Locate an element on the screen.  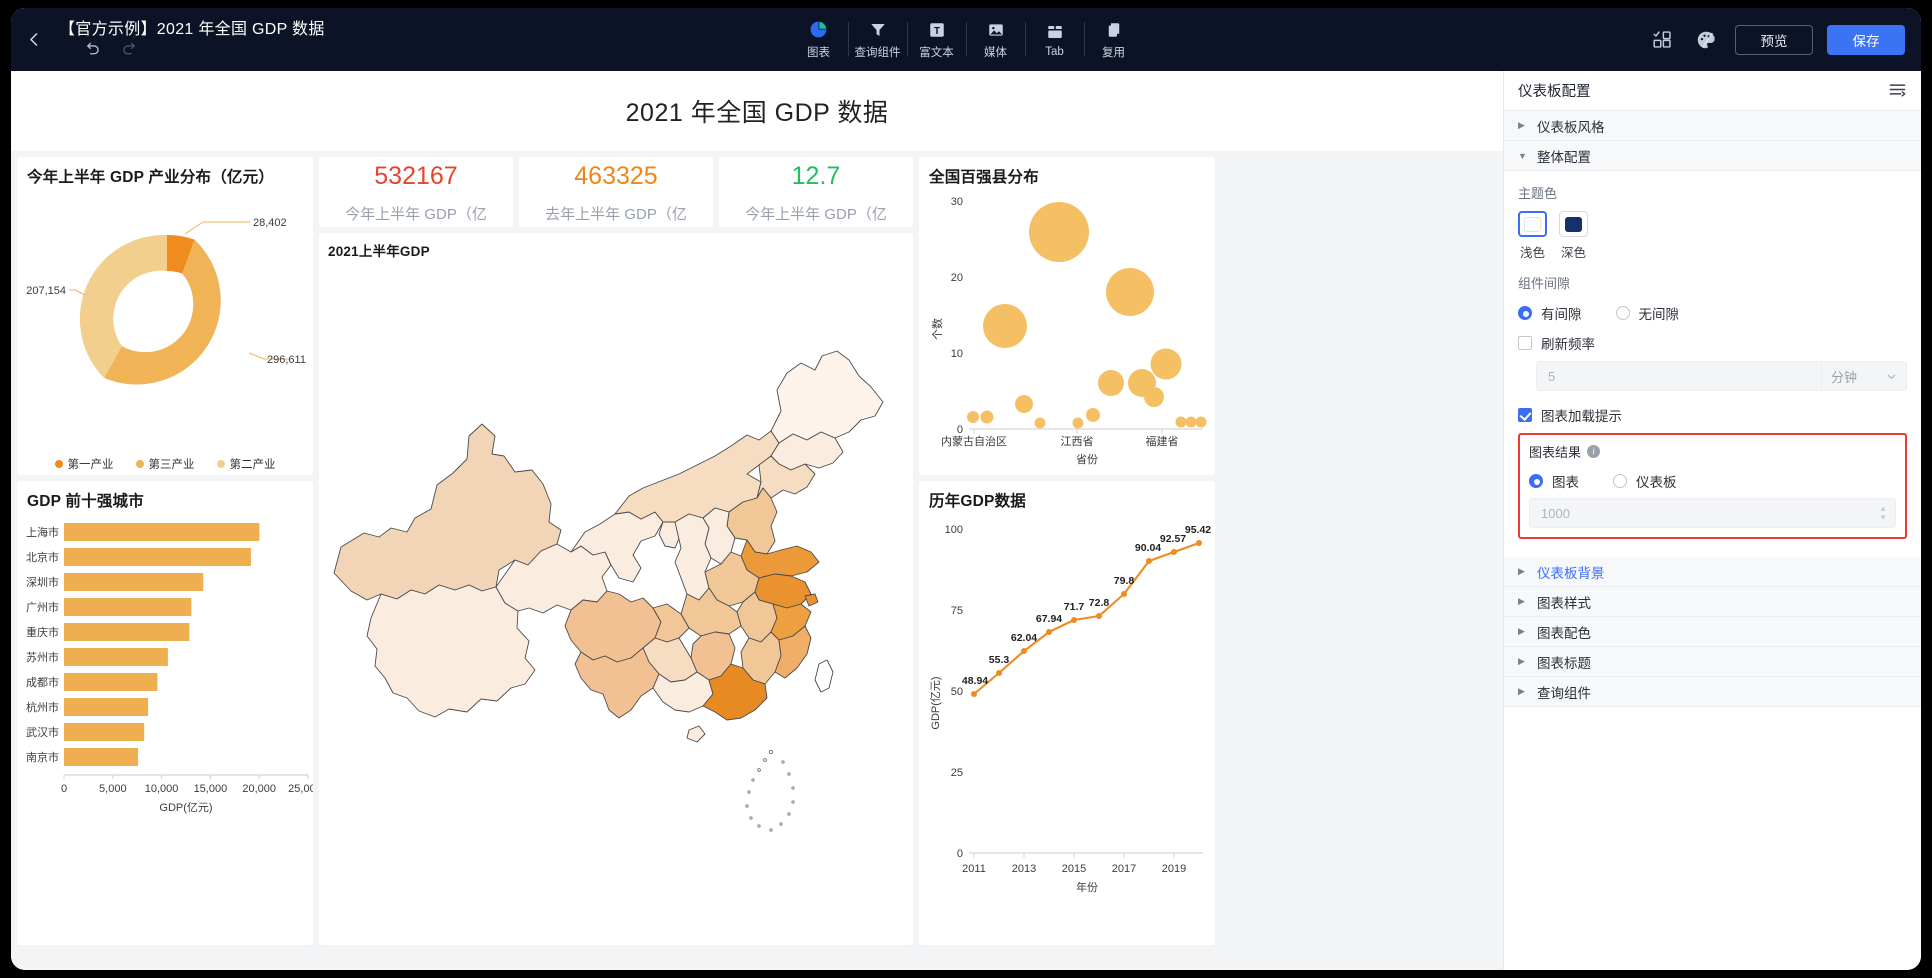
theme-palette-button is located at coordinates (1706, 40).